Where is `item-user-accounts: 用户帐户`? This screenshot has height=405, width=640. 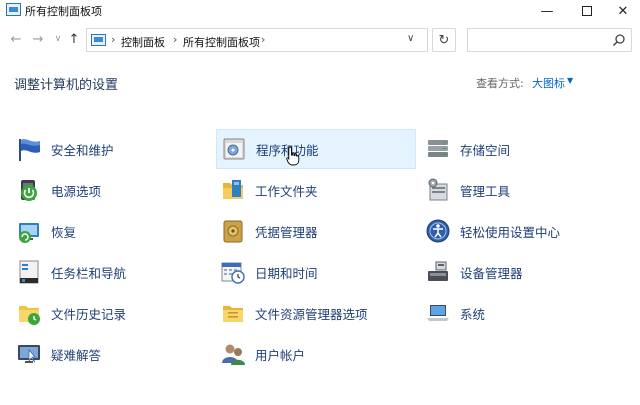 item-user-accounts: 用户帐户 is located at coordinates (316, 354).